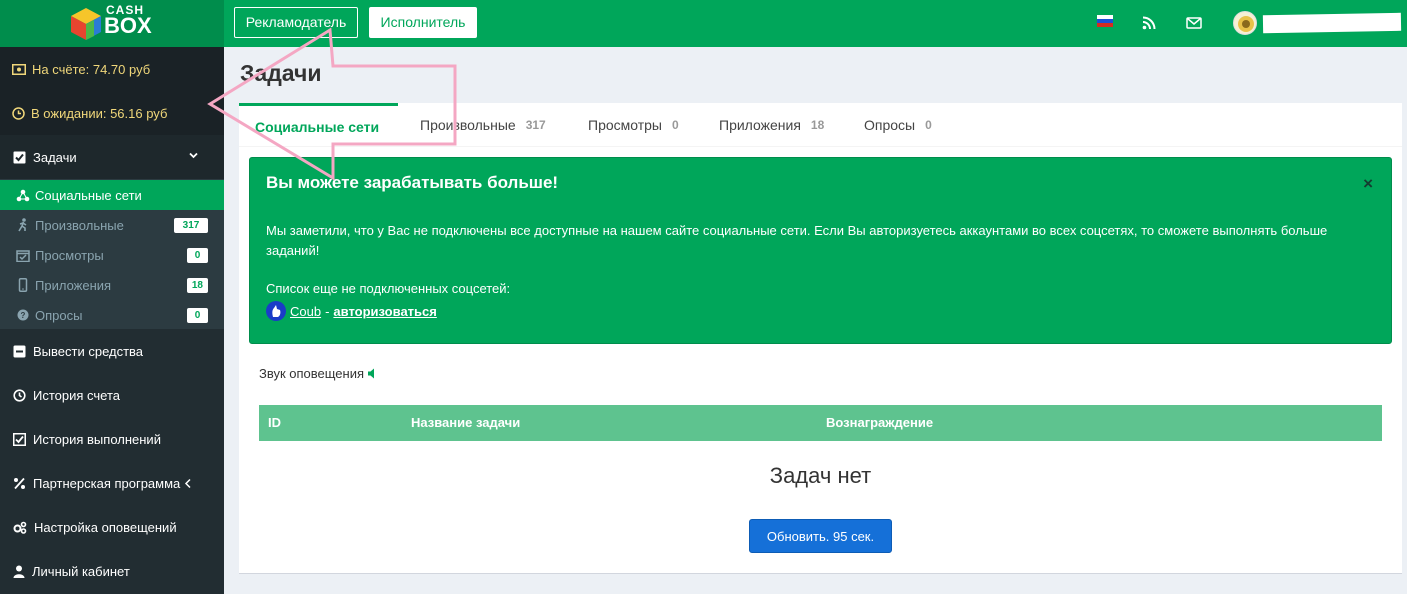  What do you see at coordinates (112, 315) in the screenshot?
I see `sidebar-subitem-polls: ? Опросы 0` at bounding box center [112, 315].